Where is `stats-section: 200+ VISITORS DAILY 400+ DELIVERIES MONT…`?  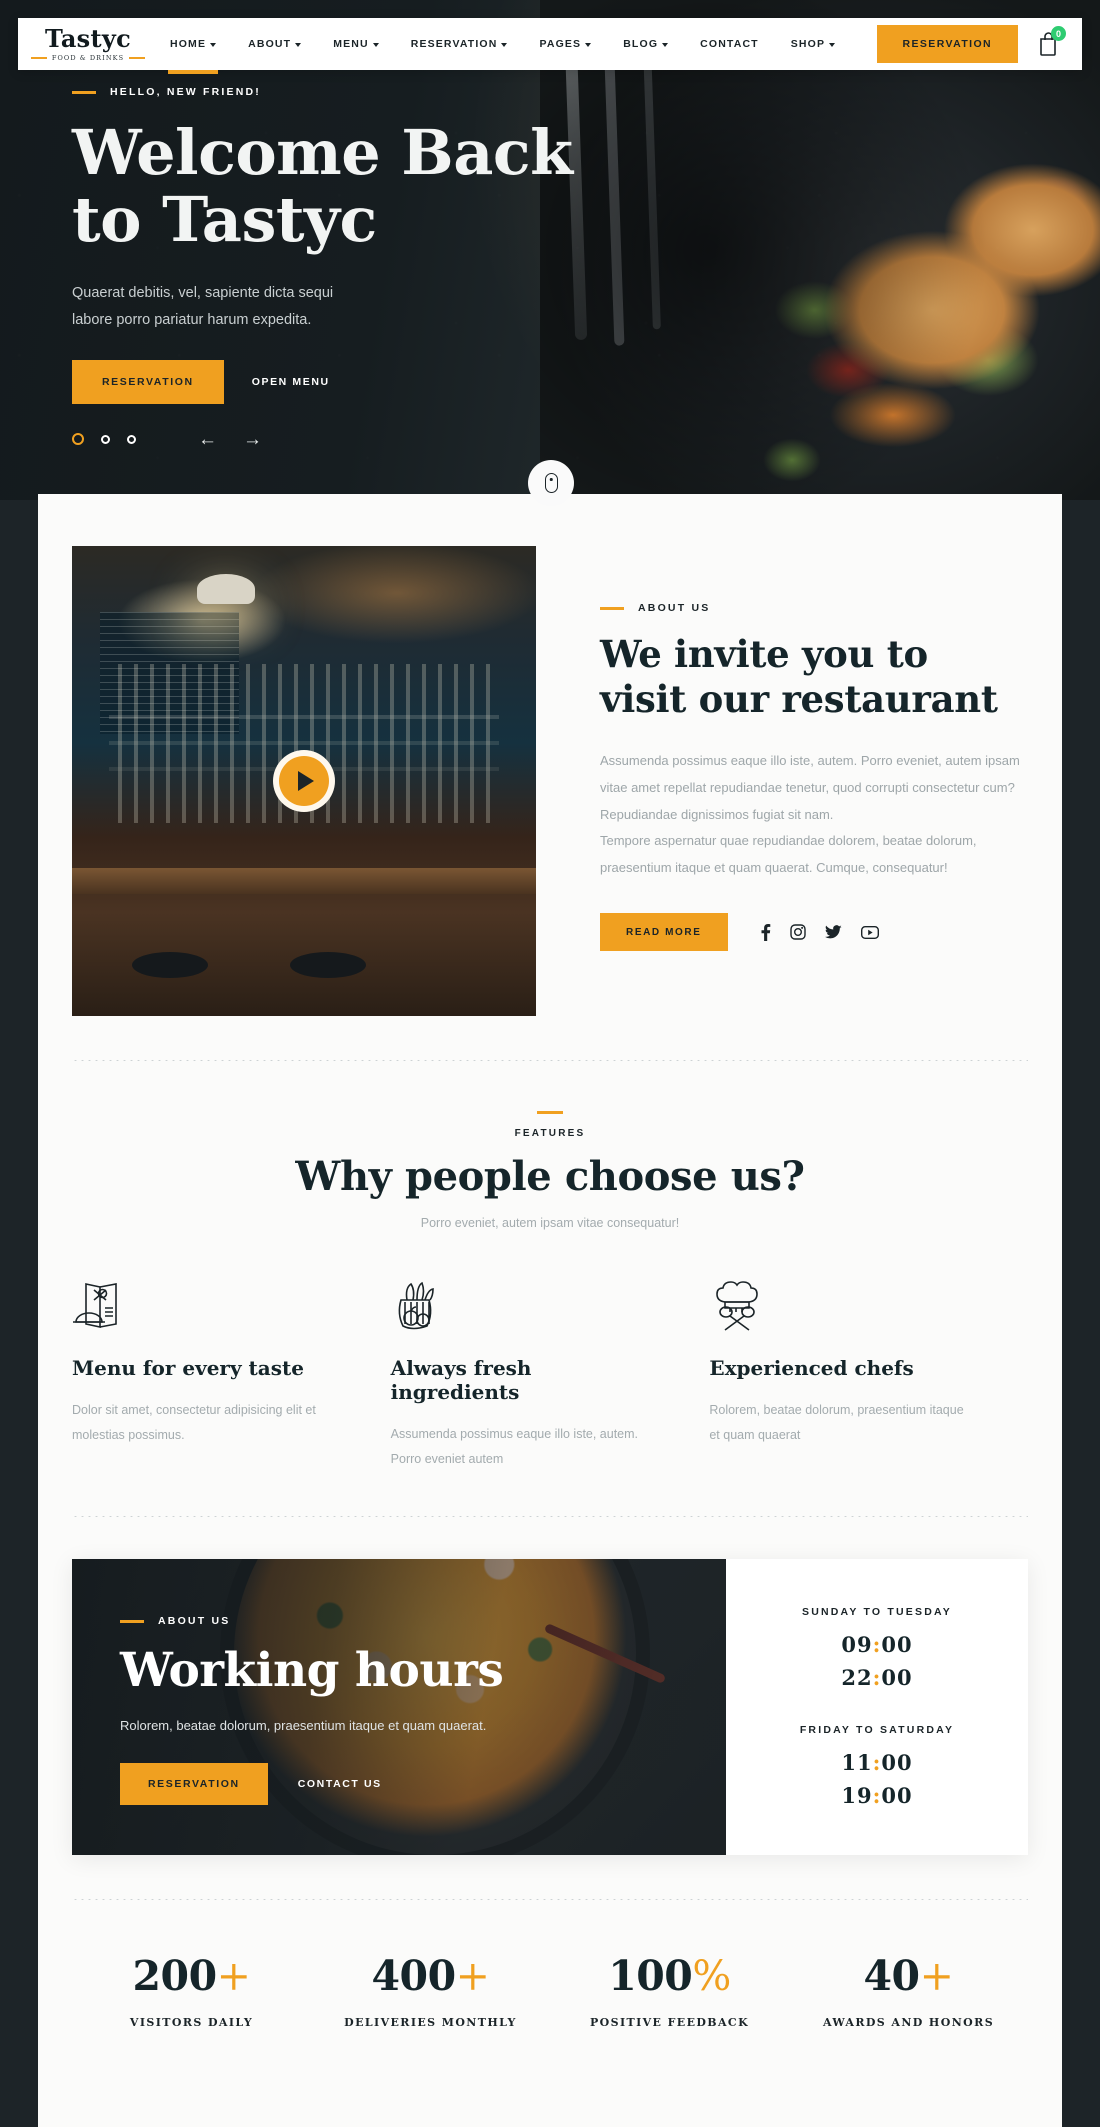
stats-section: 200+ VISITORS DAILY 400+ DELIVERIES MONT… is located at coordinates (550, 1964).